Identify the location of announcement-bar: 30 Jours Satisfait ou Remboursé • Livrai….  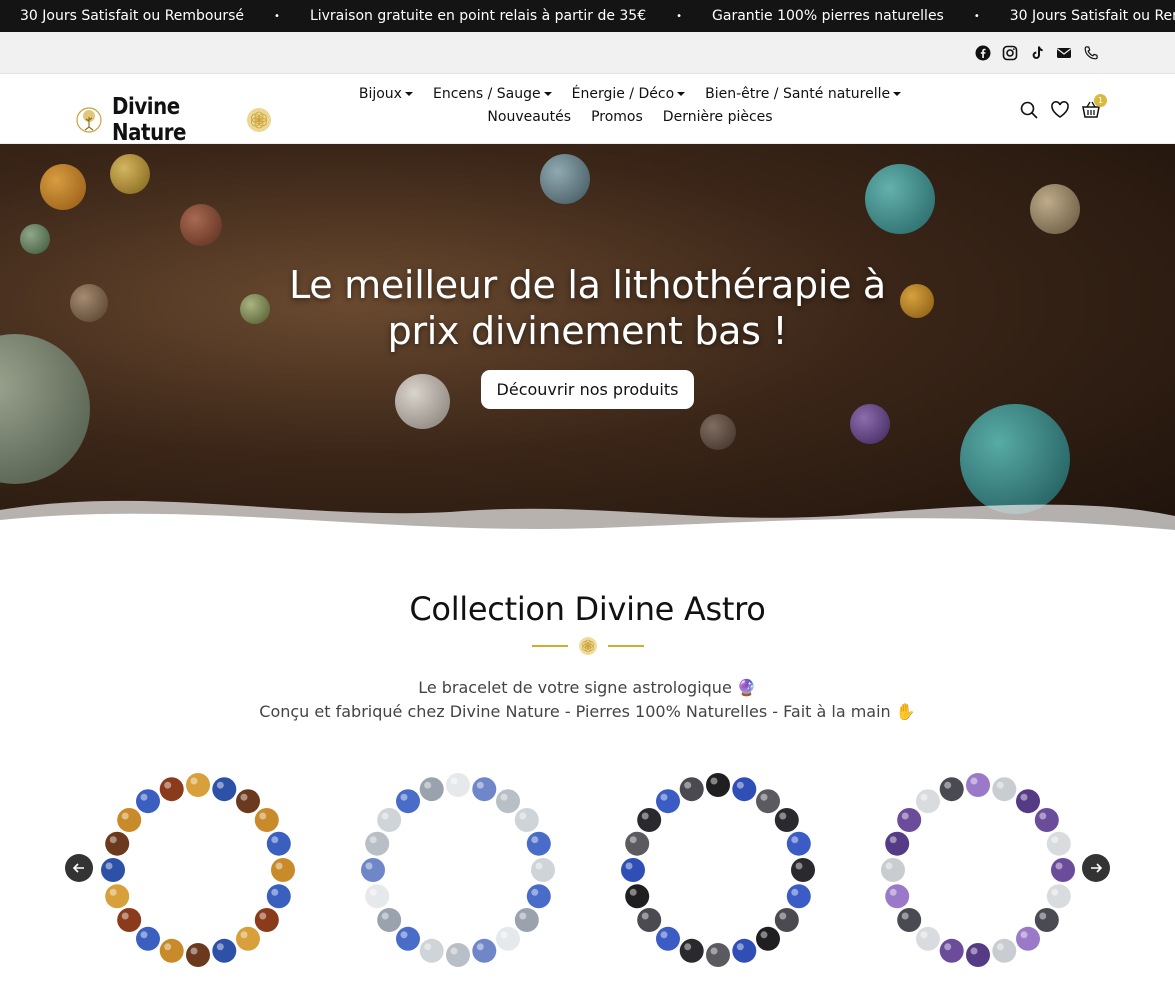
(587, 16).